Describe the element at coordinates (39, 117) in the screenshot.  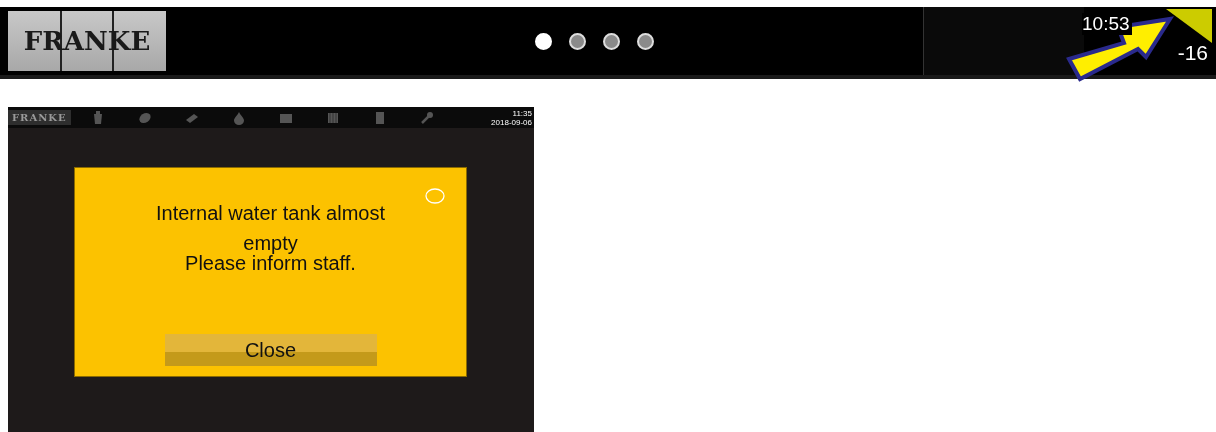
I see `logo: FRANKE` at that location.